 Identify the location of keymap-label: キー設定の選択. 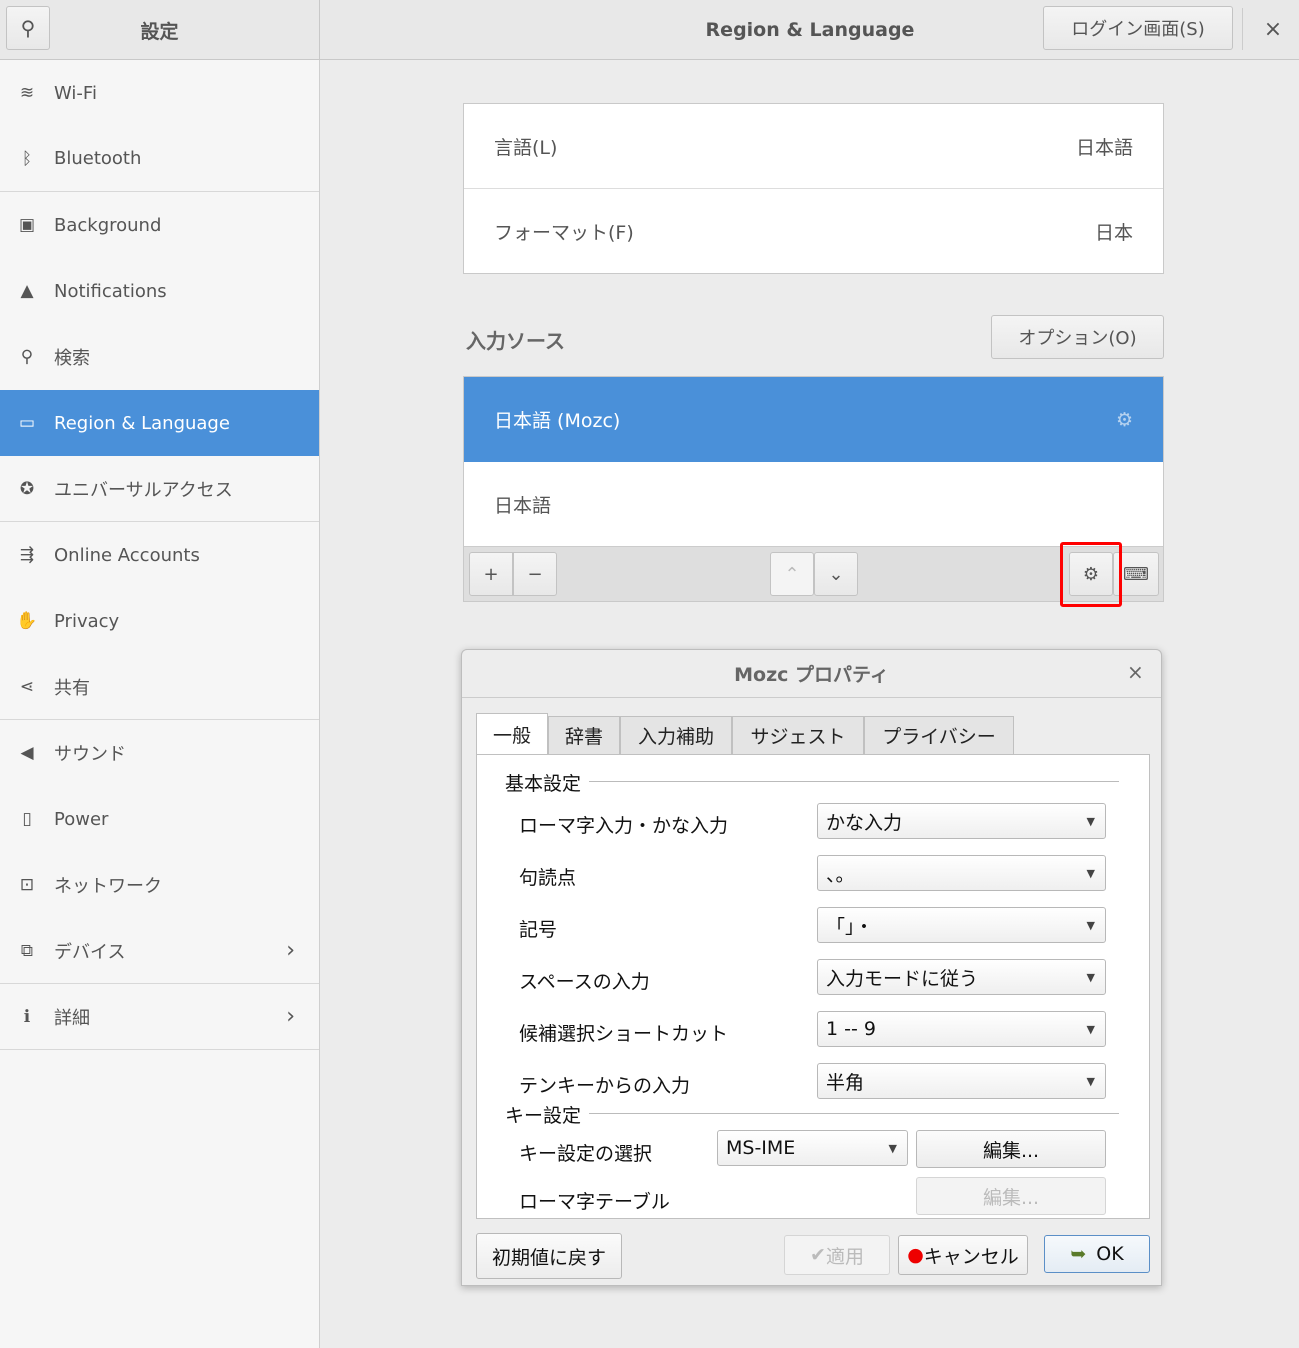
(586, 1154).